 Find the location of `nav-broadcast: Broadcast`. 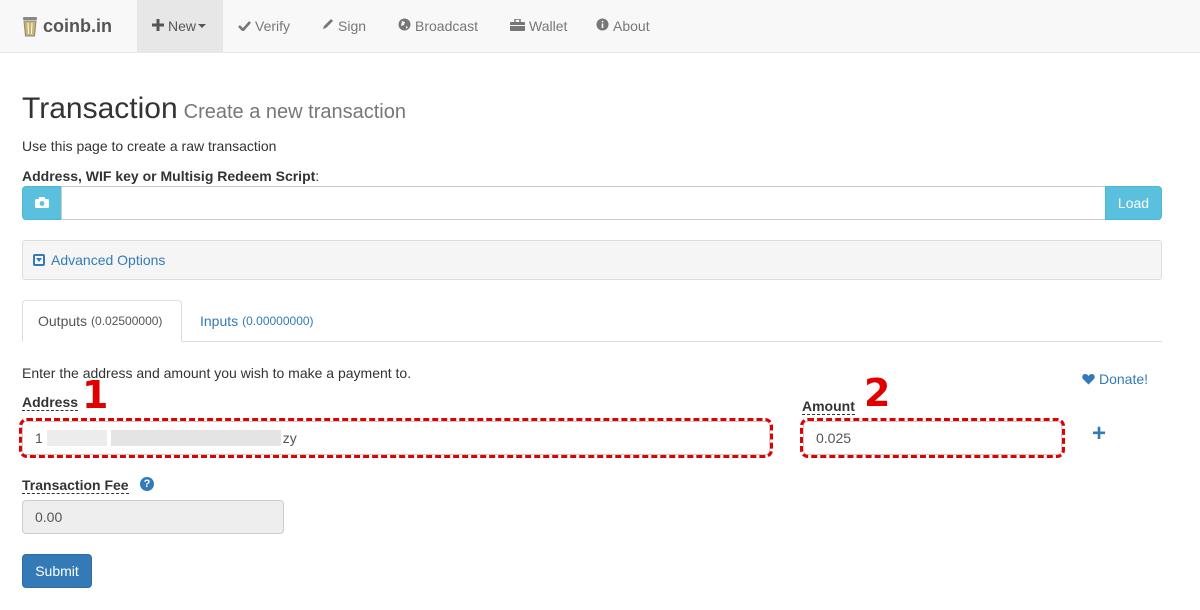

nav-broadcast: Broadcast is located at coordinates (438, 26).